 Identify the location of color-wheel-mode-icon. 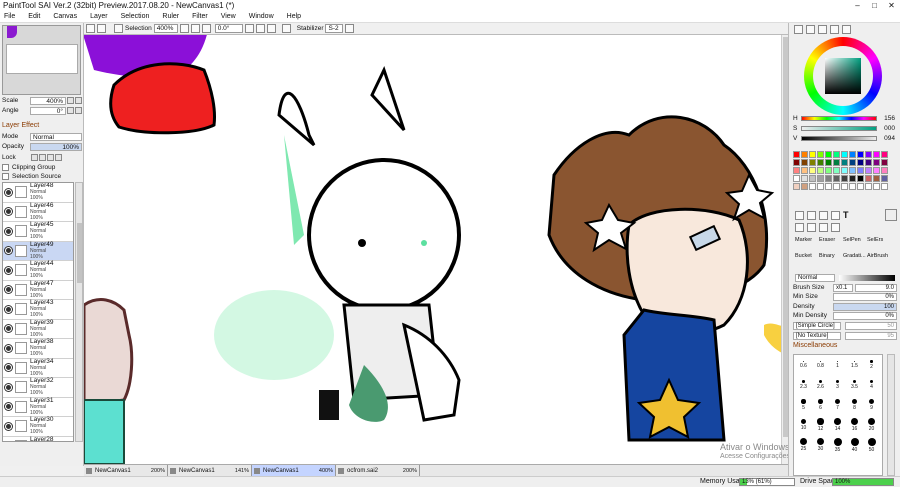
(798, 29).